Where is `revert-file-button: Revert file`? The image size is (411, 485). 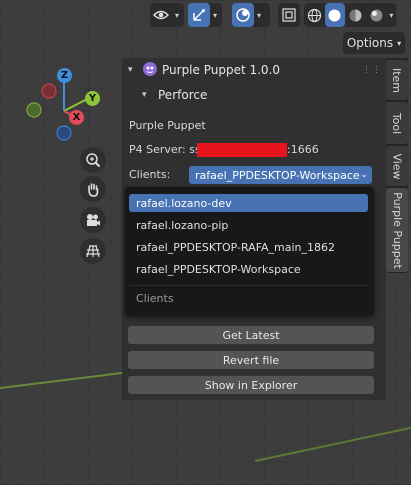 revert-file-button: Revert file is located at coordinates (251, 360).